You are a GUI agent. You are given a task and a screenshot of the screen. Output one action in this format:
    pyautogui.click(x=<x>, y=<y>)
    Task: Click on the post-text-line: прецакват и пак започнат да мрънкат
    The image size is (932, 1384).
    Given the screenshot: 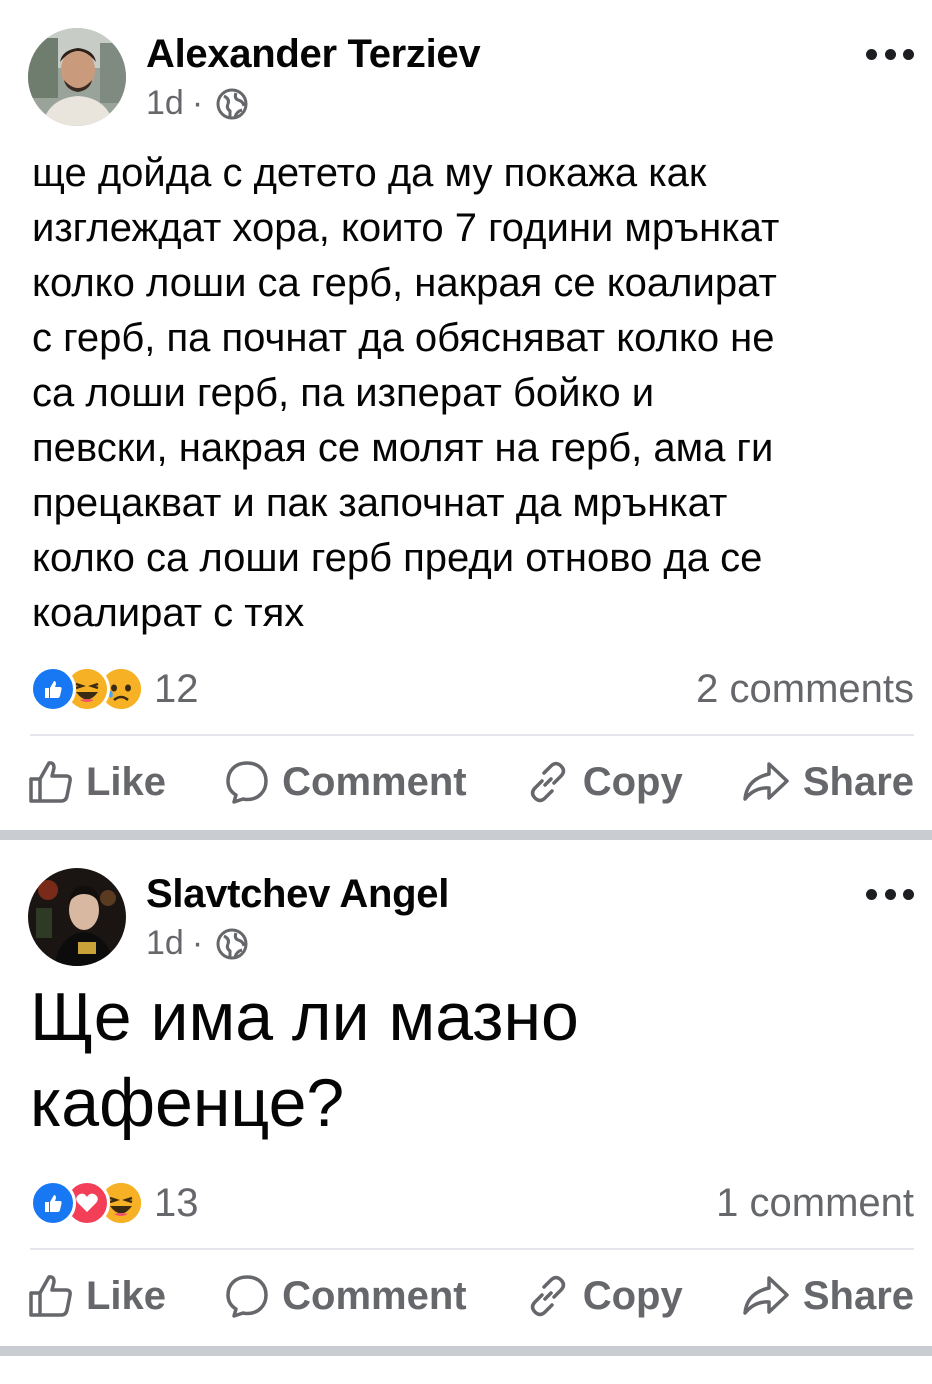 What is the action you would take?
    pyautogui.click(x=380, y=503)
    